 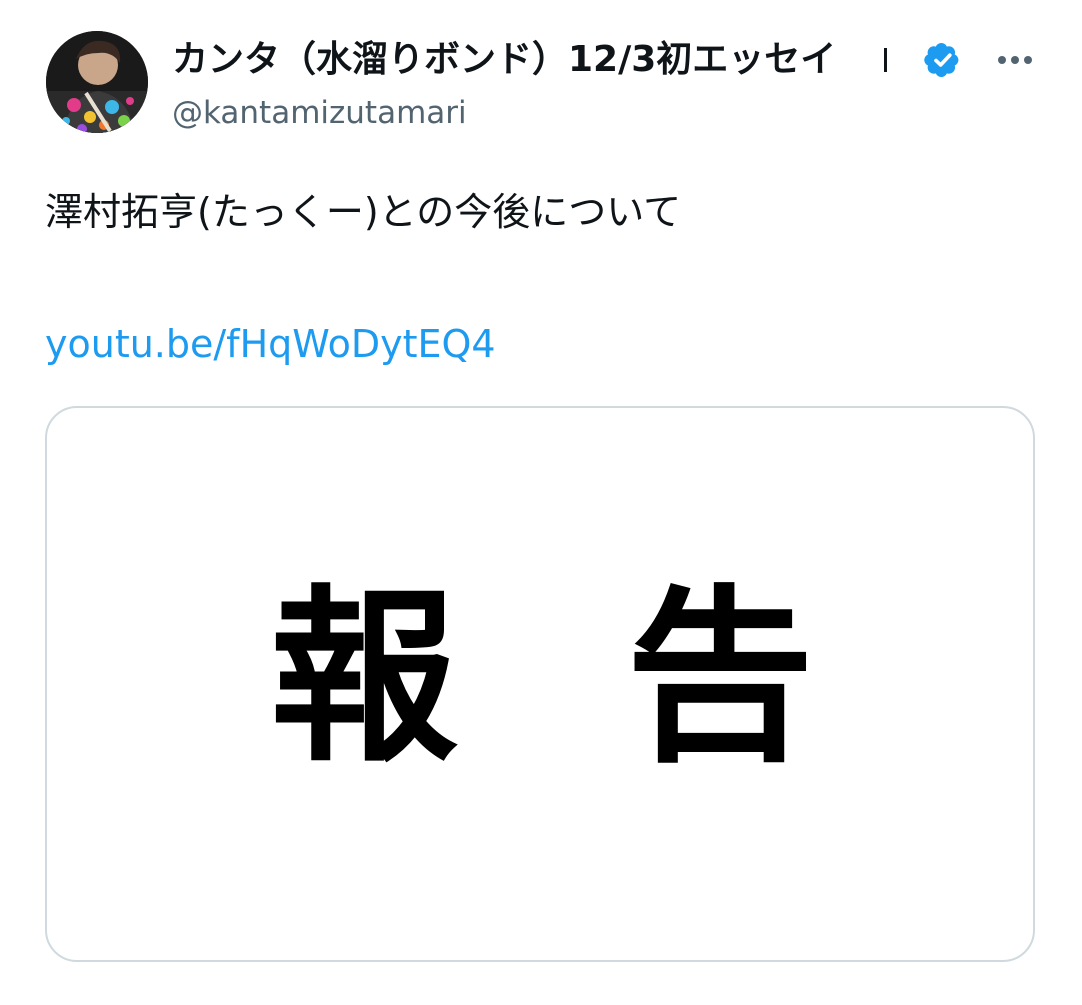 What do you see at coordinates (943, 60) in the screenshot?
I see `verified-badge-icon` at bounding box center [943, 60].